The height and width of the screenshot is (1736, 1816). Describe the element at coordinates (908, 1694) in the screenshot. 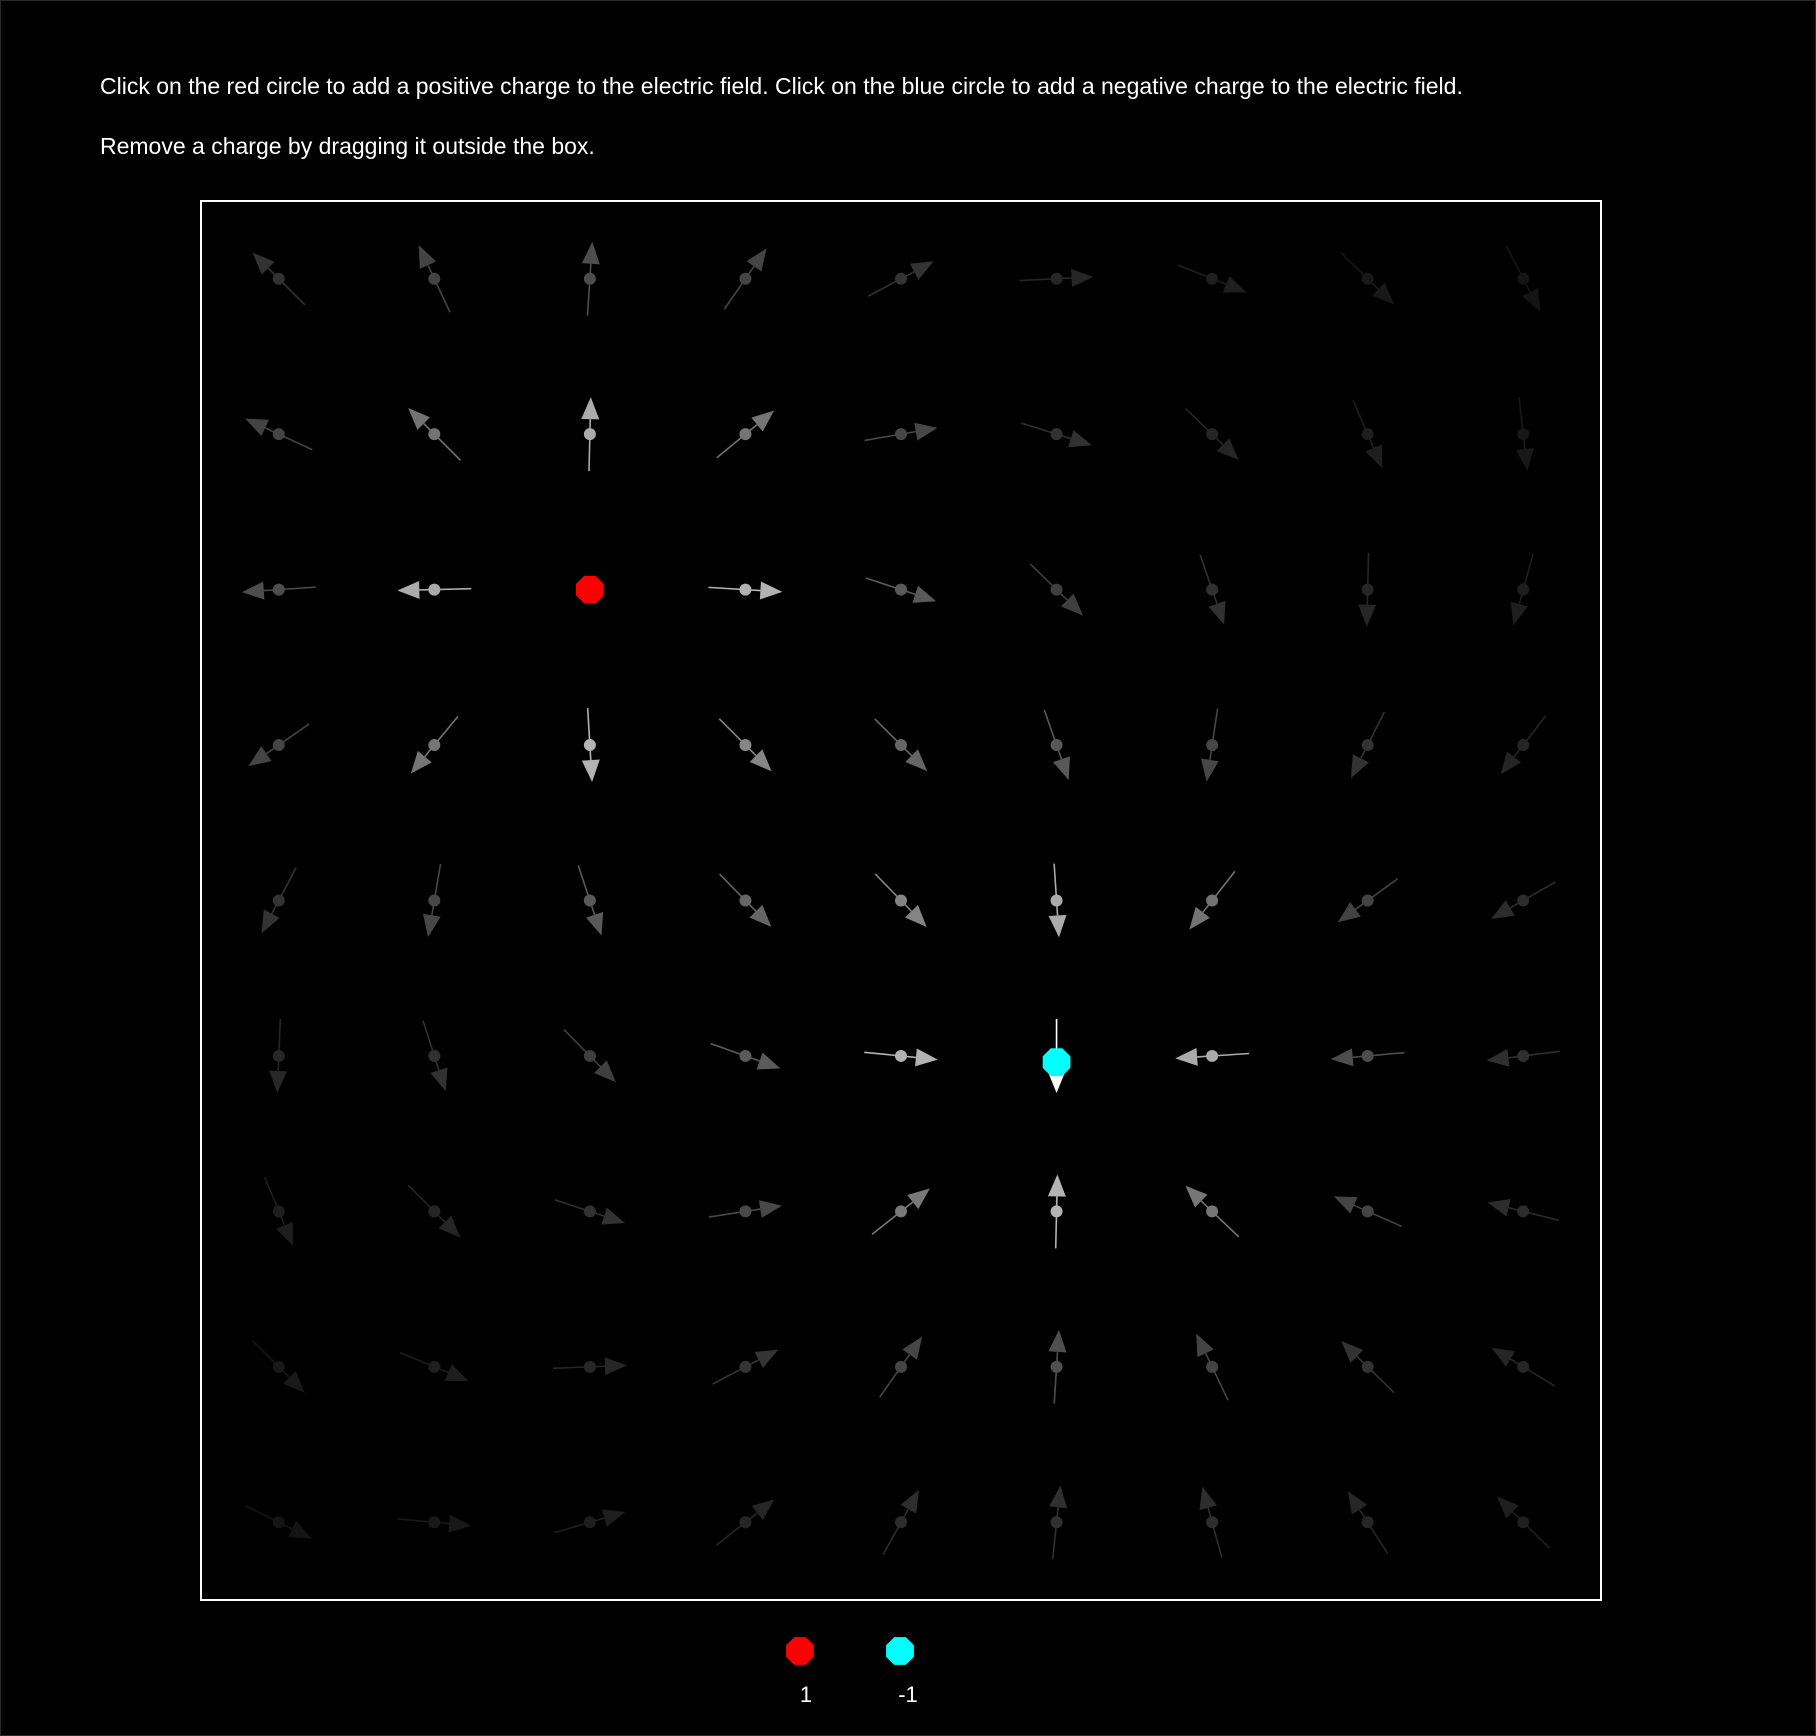

I see `negative-charge-value-label: -1` at that location.